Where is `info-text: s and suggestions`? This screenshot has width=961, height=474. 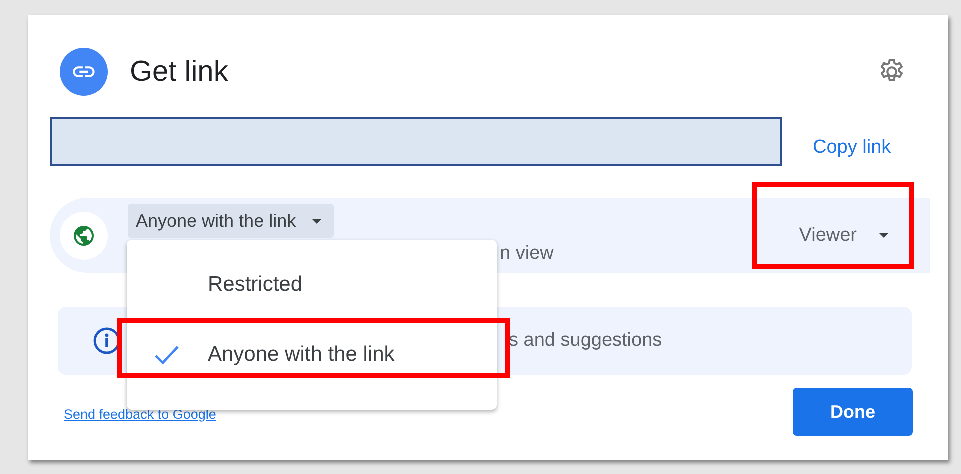 info-text: s and suggestions is located at coordinates (585, 341).